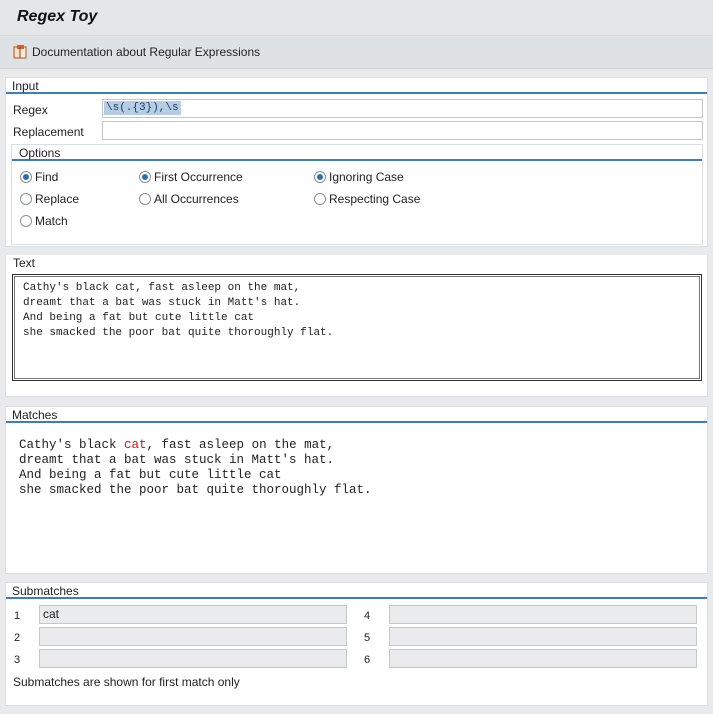  I want to click on submatch-number: 4, so click(367, 616).